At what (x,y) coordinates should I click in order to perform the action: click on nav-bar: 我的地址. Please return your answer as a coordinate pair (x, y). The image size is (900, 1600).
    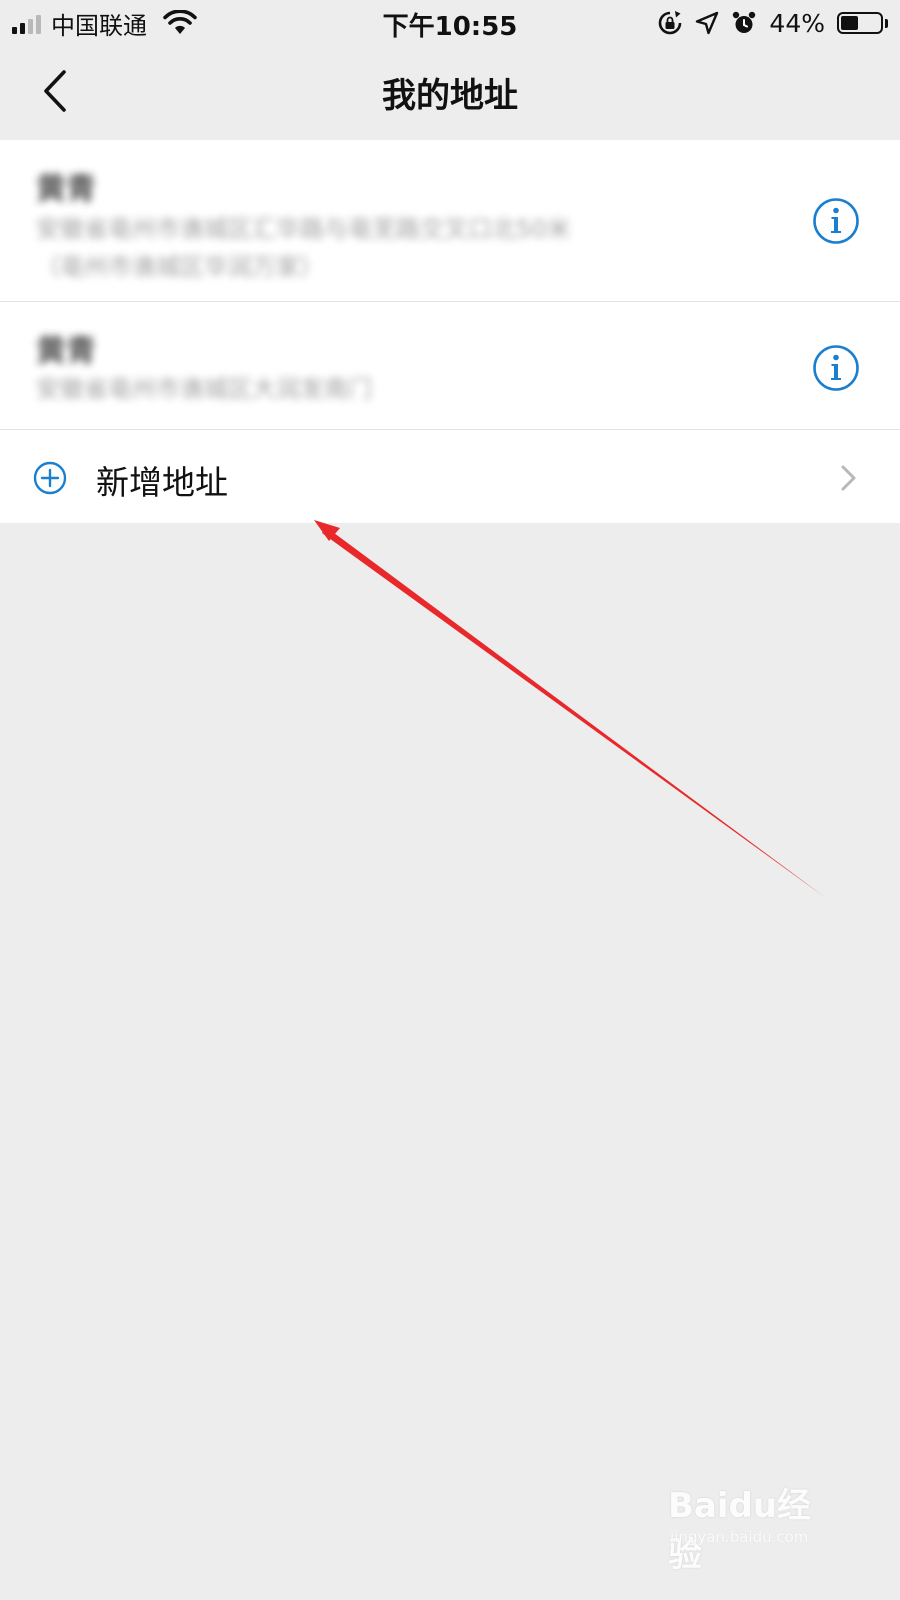
    Looking at the image, I should click on (450, 93).